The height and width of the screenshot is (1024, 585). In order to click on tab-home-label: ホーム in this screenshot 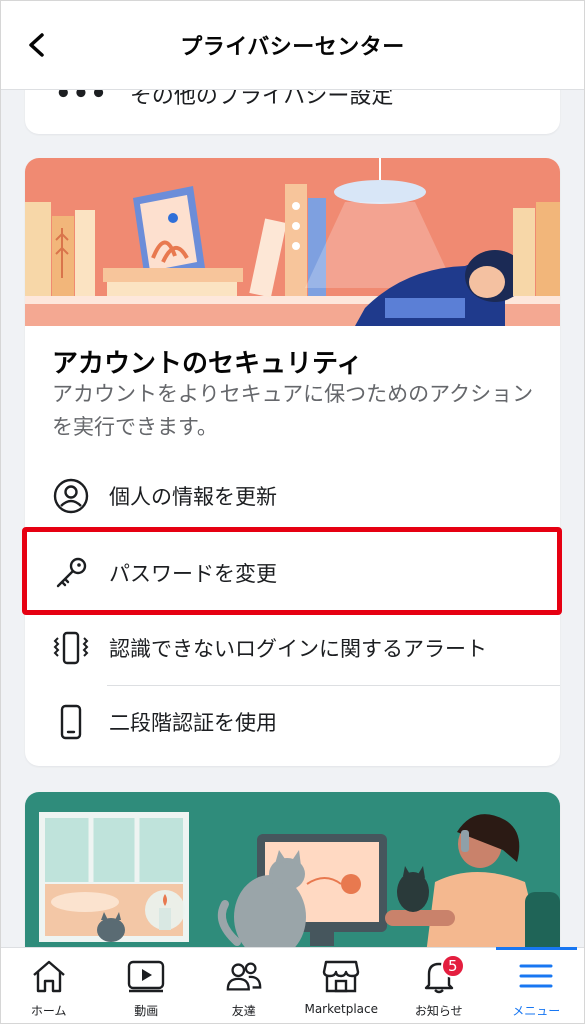, I will do `click(48, 1011)`.